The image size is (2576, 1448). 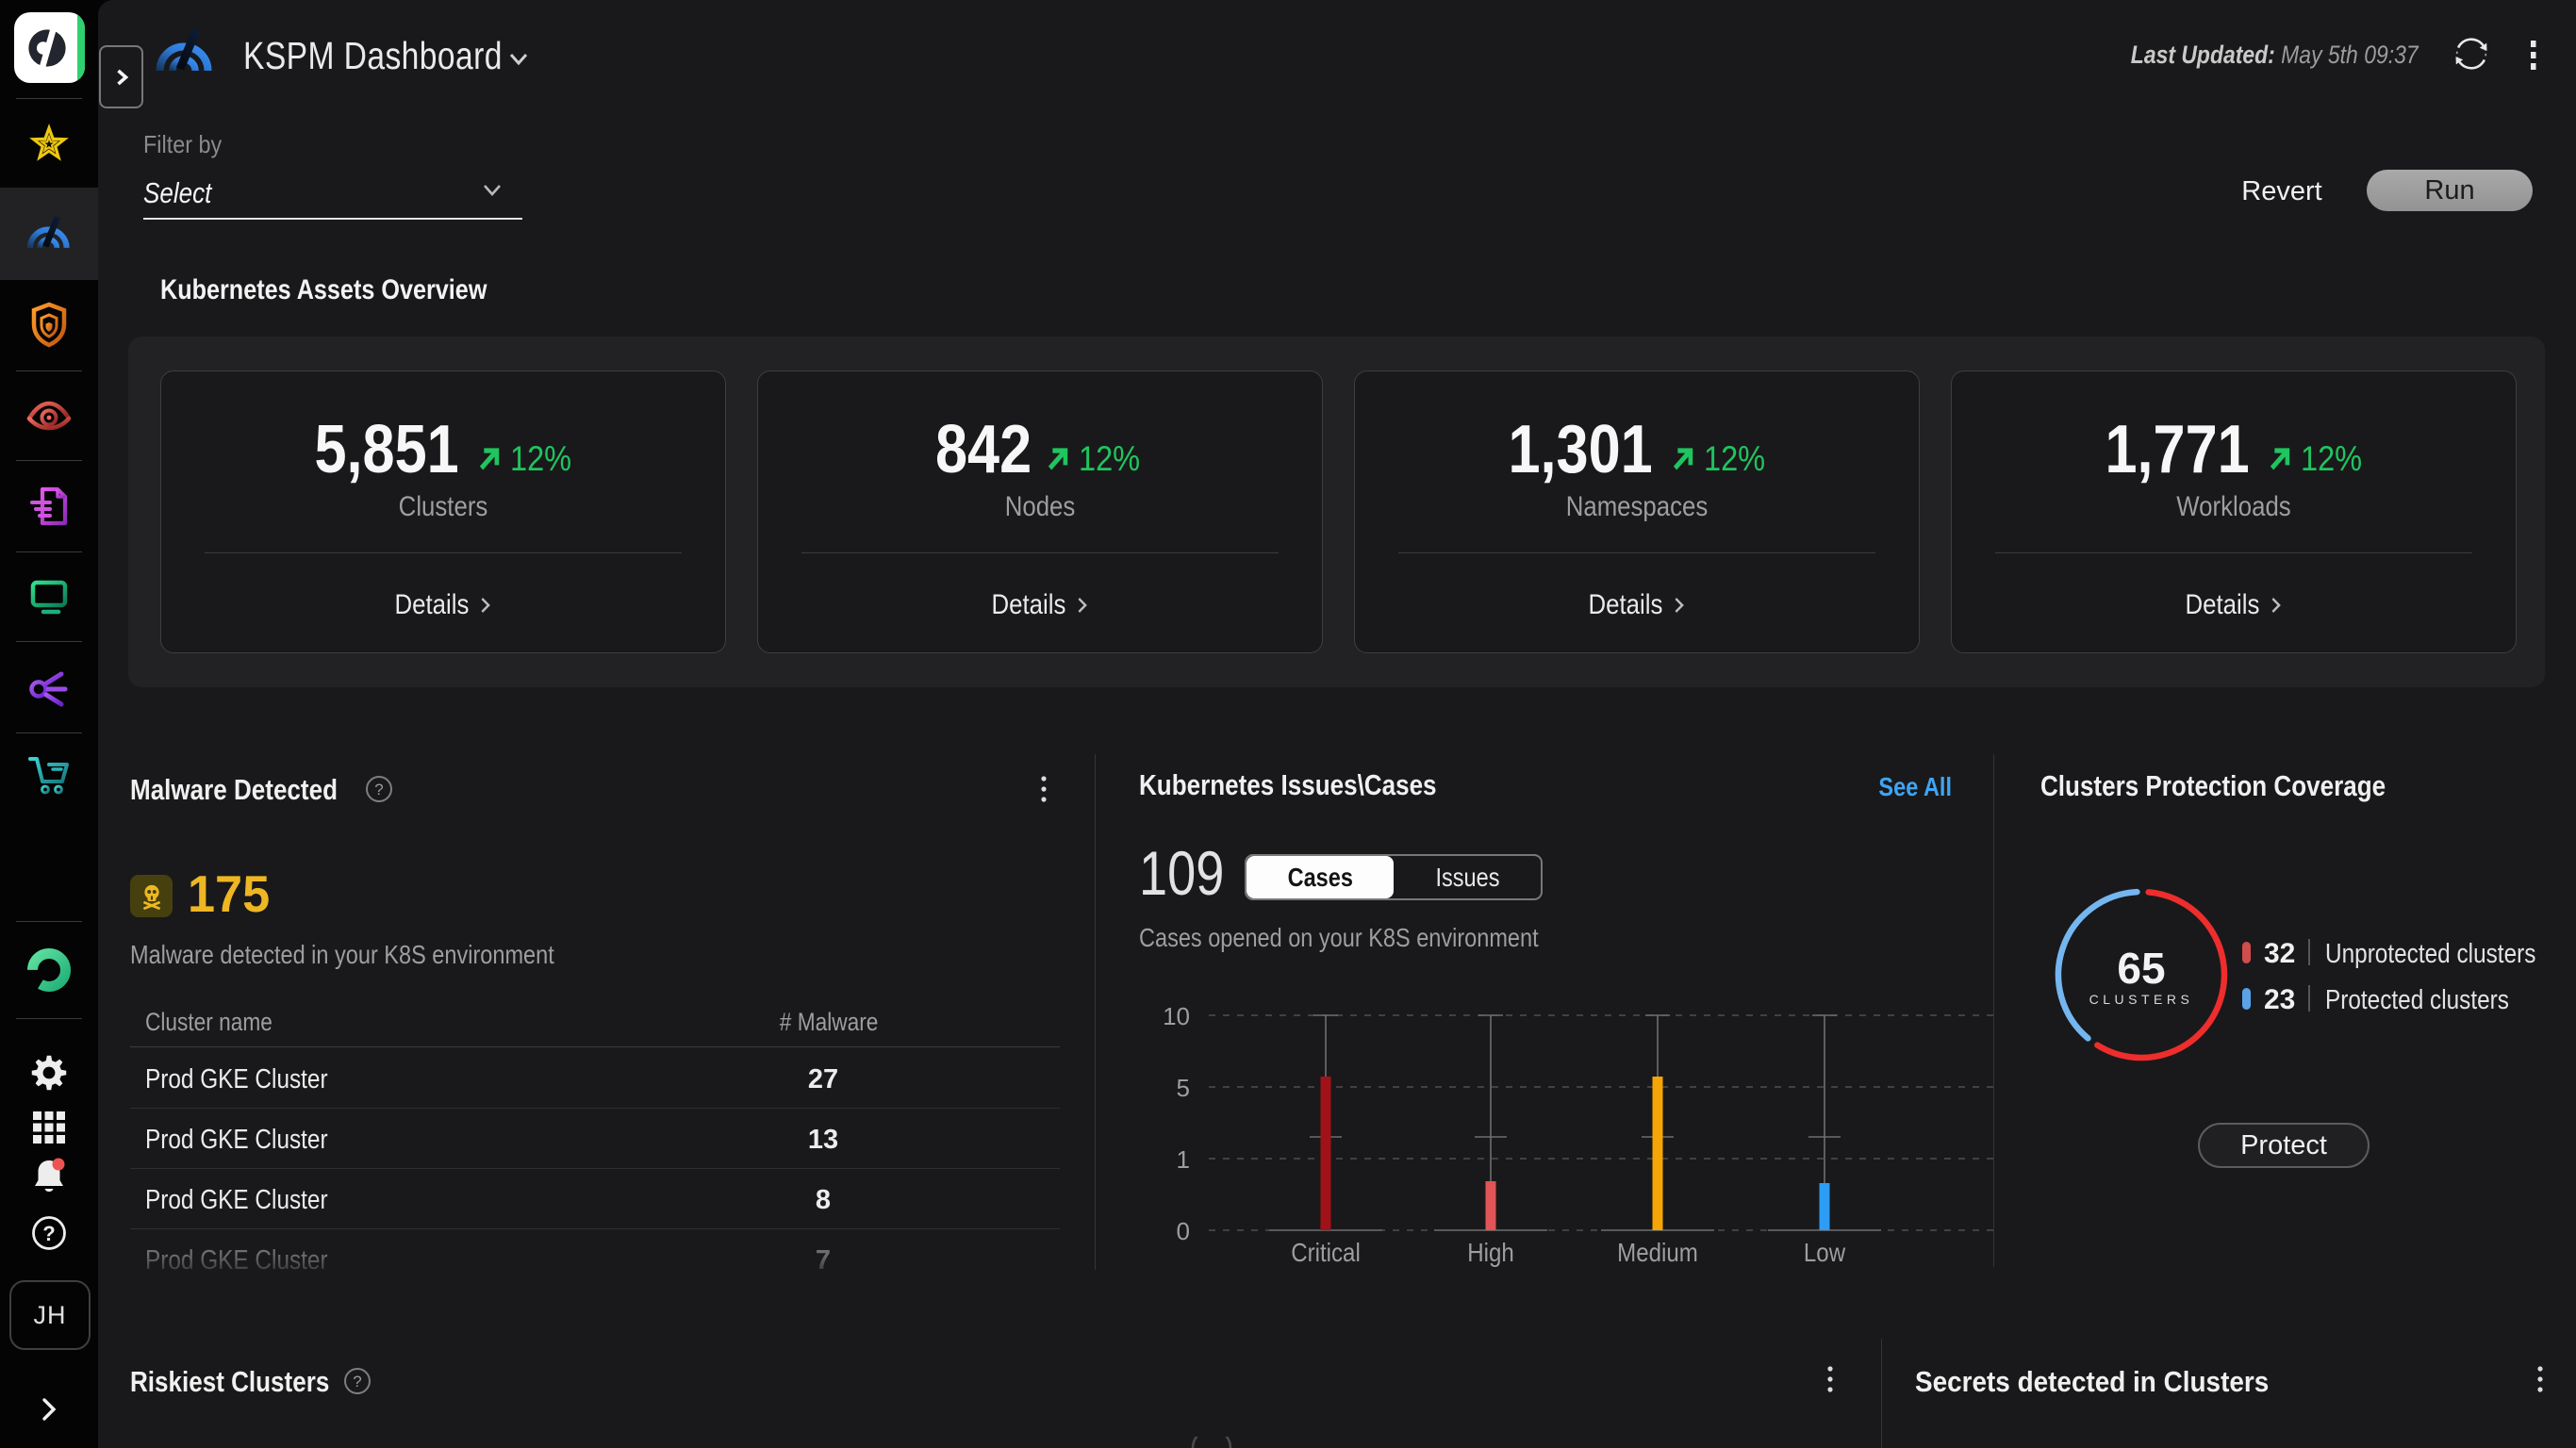 What do you see at coordinates (2141, 968) in the screenshot?
I see `svg-text: 65` at bounding box center [2141, 968].